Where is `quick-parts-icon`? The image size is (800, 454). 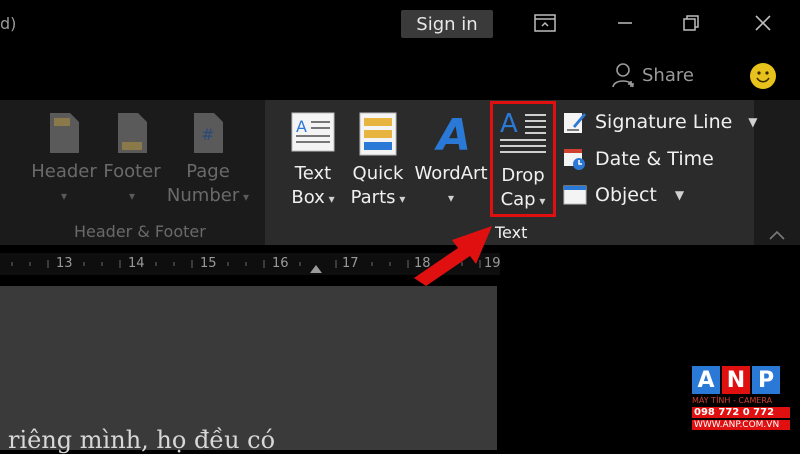
quick-parts-icon is located at coordinates (378, 134).